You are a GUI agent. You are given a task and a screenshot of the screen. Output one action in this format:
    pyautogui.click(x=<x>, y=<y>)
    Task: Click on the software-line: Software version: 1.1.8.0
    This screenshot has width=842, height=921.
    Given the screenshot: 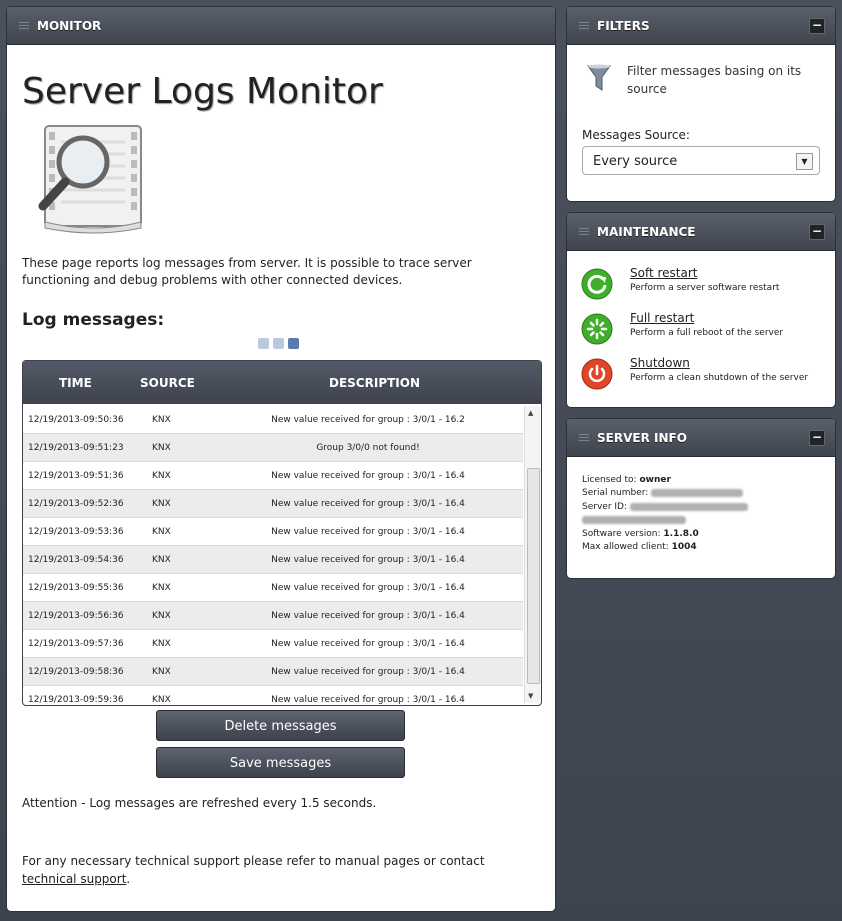 What is the action you would take?
    pyautogui.click(x=640, y=534)
    